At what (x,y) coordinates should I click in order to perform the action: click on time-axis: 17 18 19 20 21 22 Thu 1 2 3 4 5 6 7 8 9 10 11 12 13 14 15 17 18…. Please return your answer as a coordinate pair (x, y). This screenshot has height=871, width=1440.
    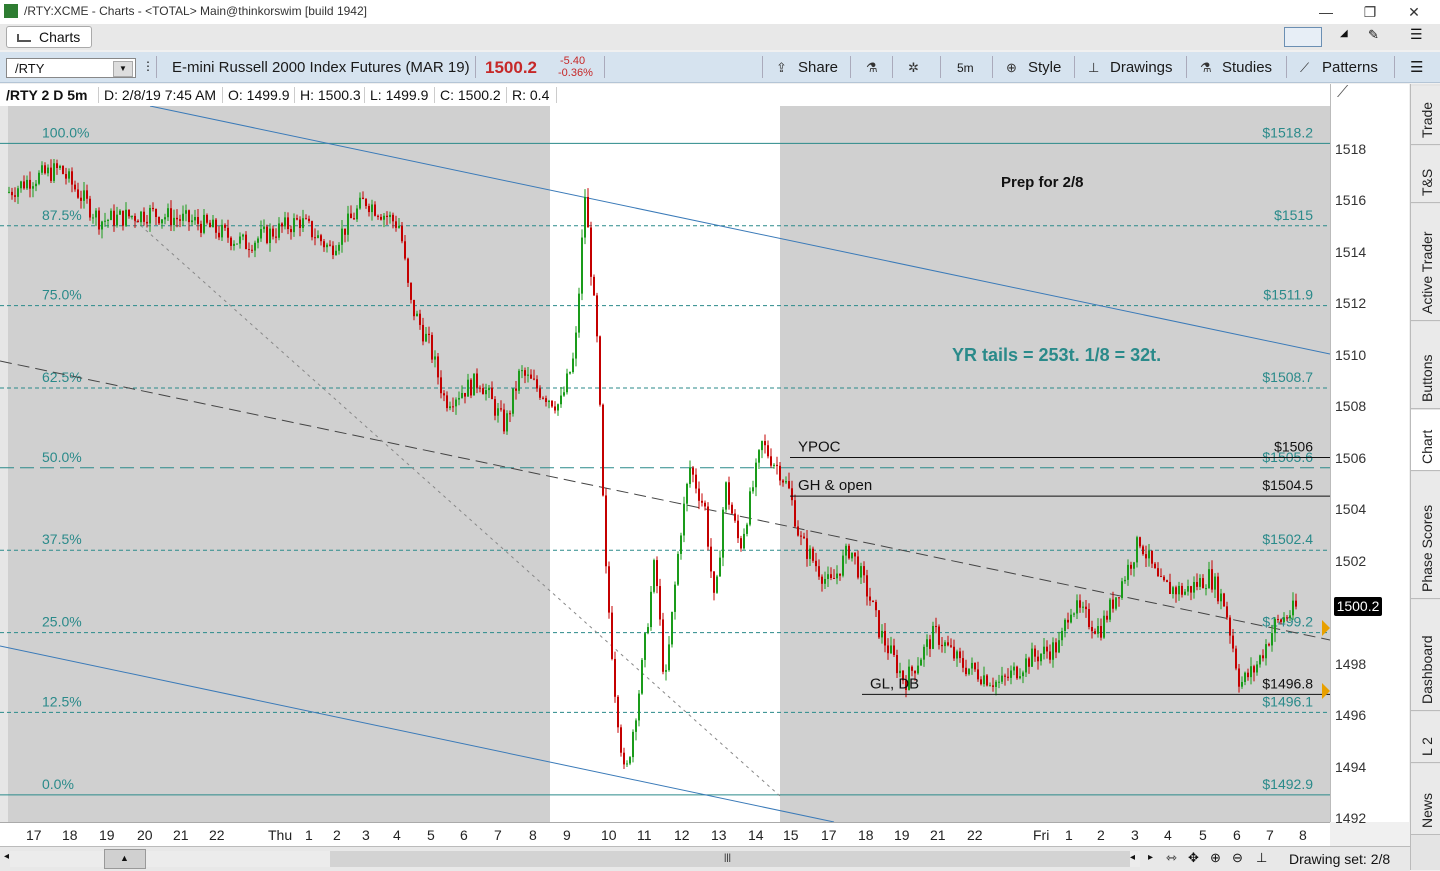
    Looking at the image, I should click on (665, 834).